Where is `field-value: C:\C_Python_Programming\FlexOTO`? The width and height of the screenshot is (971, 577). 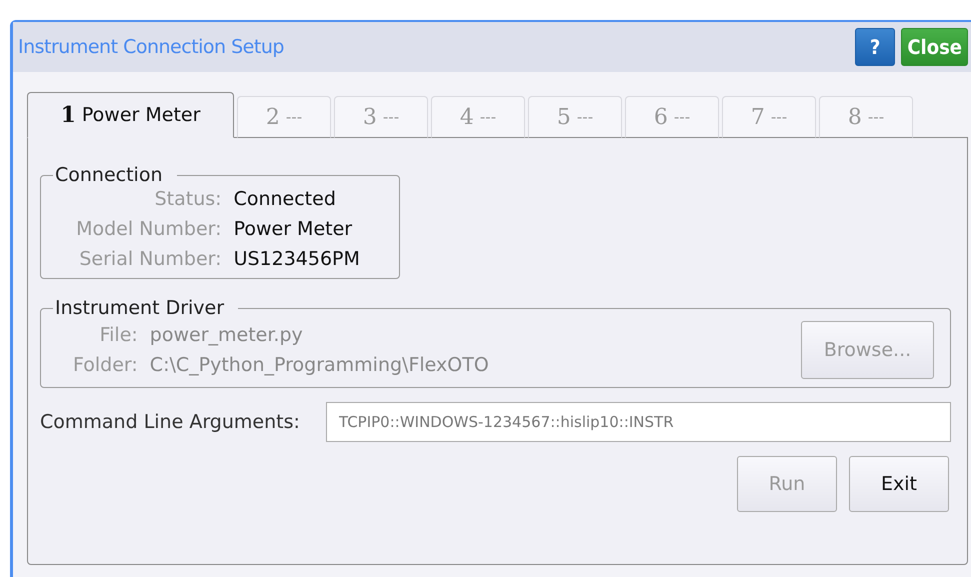
field-value: C:\C_Python_Programming\FlexOTO is located at coordinates (319, 365).